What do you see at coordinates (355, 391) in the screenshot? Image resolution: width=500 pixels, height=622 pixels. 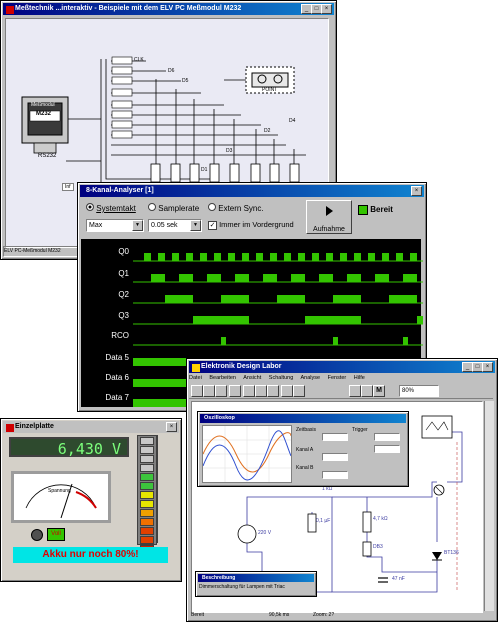 I see `zoom-in-icon` at bounding box center [355, 391].